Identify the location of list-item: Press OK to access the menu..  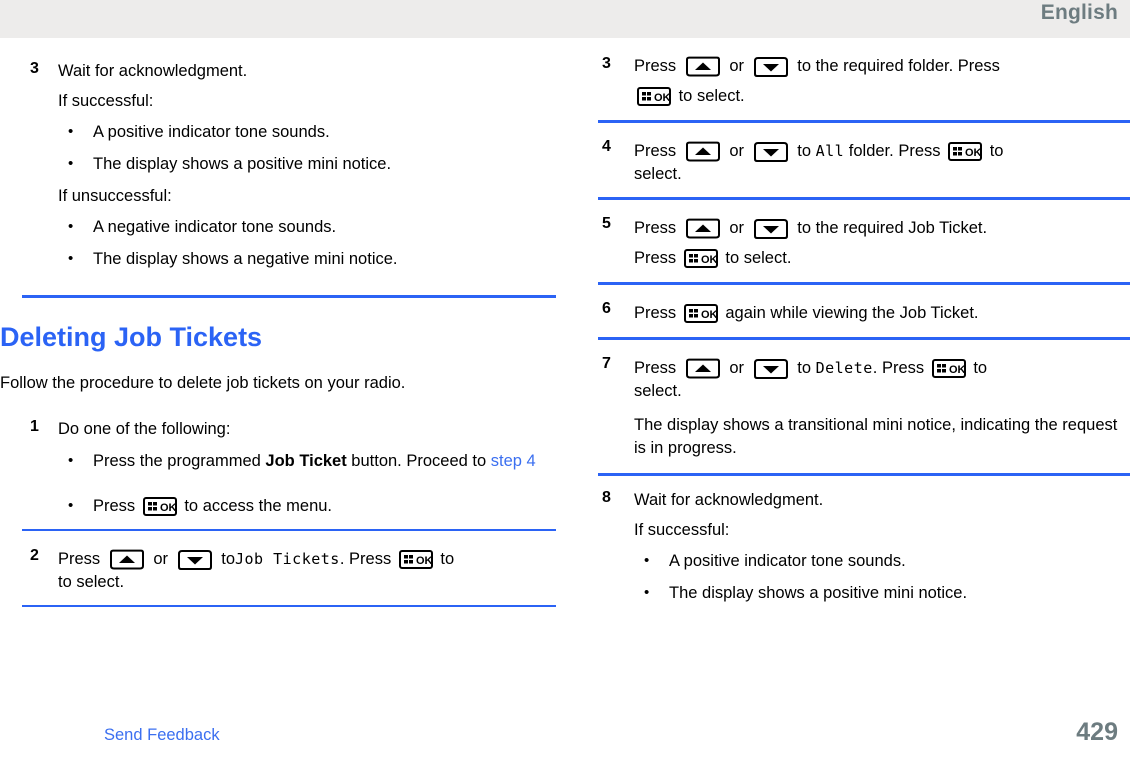
(307, 506).